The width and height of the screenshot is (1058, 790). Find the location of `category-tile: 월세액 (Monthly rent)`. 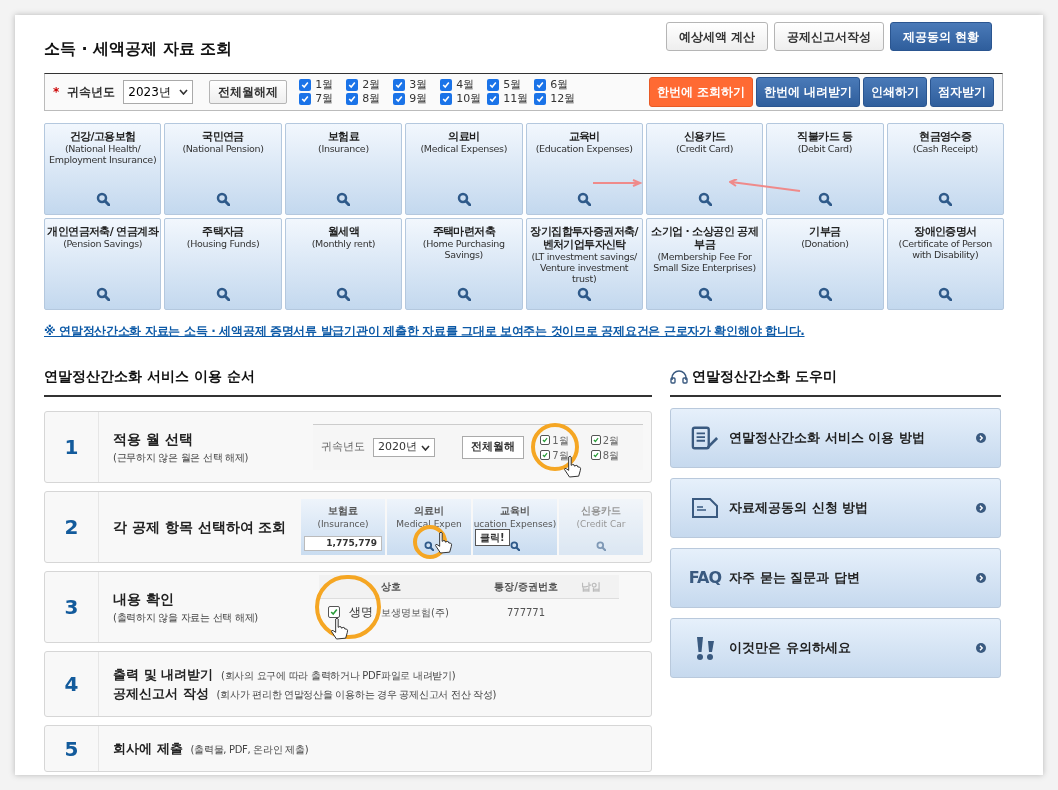

category-tile: 월세액 (Monthly rent) is located at coordinates (343, 264).